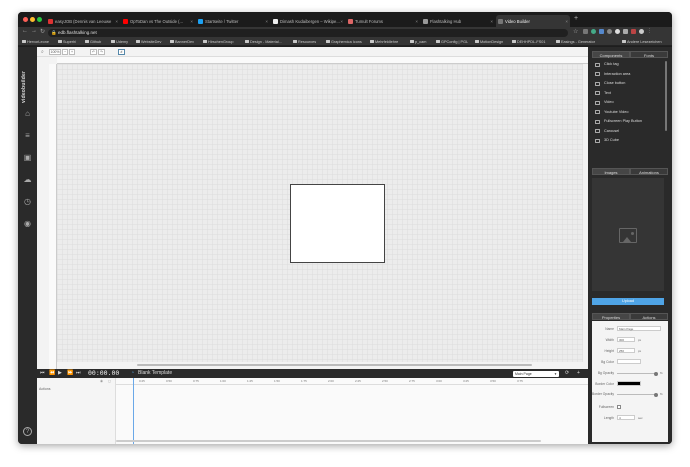  I want to click on height-field: 250, so click(626, 350).